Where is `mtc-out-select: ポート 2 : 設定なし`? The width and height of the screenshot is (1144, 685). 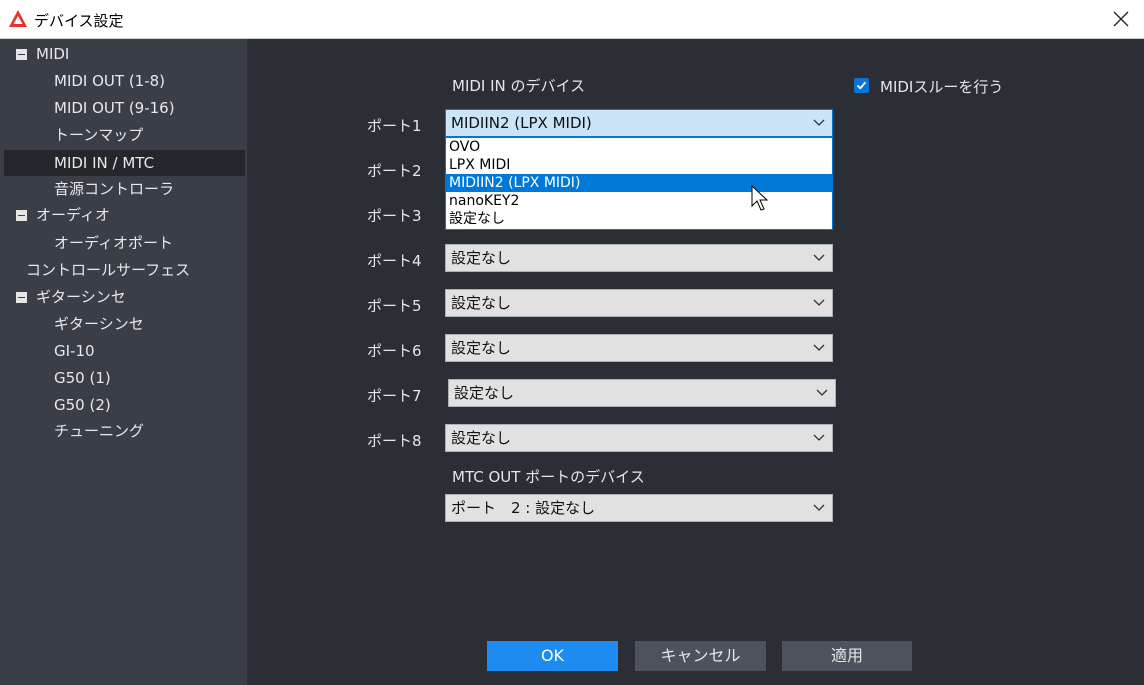 mtc-out-select: ポート 2 : 設定なし is located at coordinates (639, 508).